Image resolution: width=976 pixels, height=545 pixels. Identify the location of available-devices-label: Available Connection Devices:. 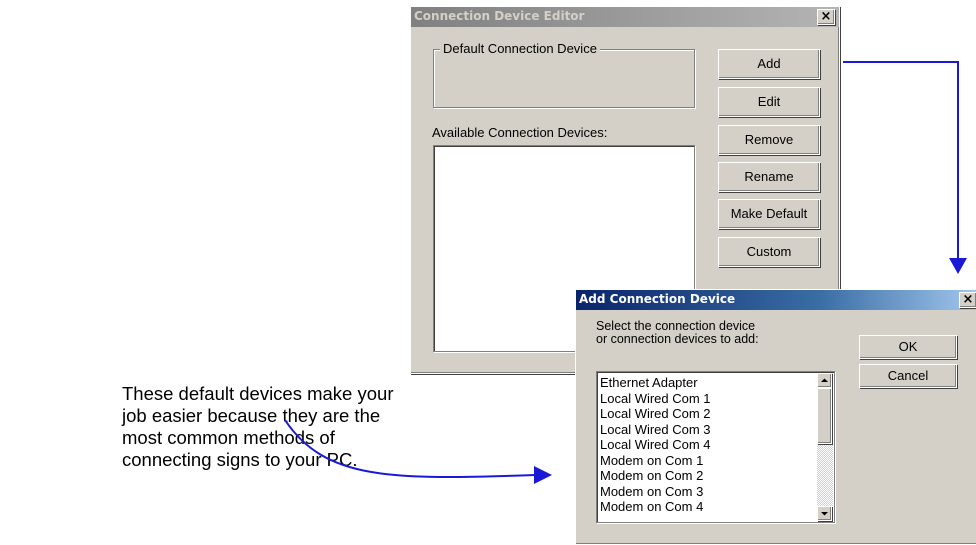
(520, 132).